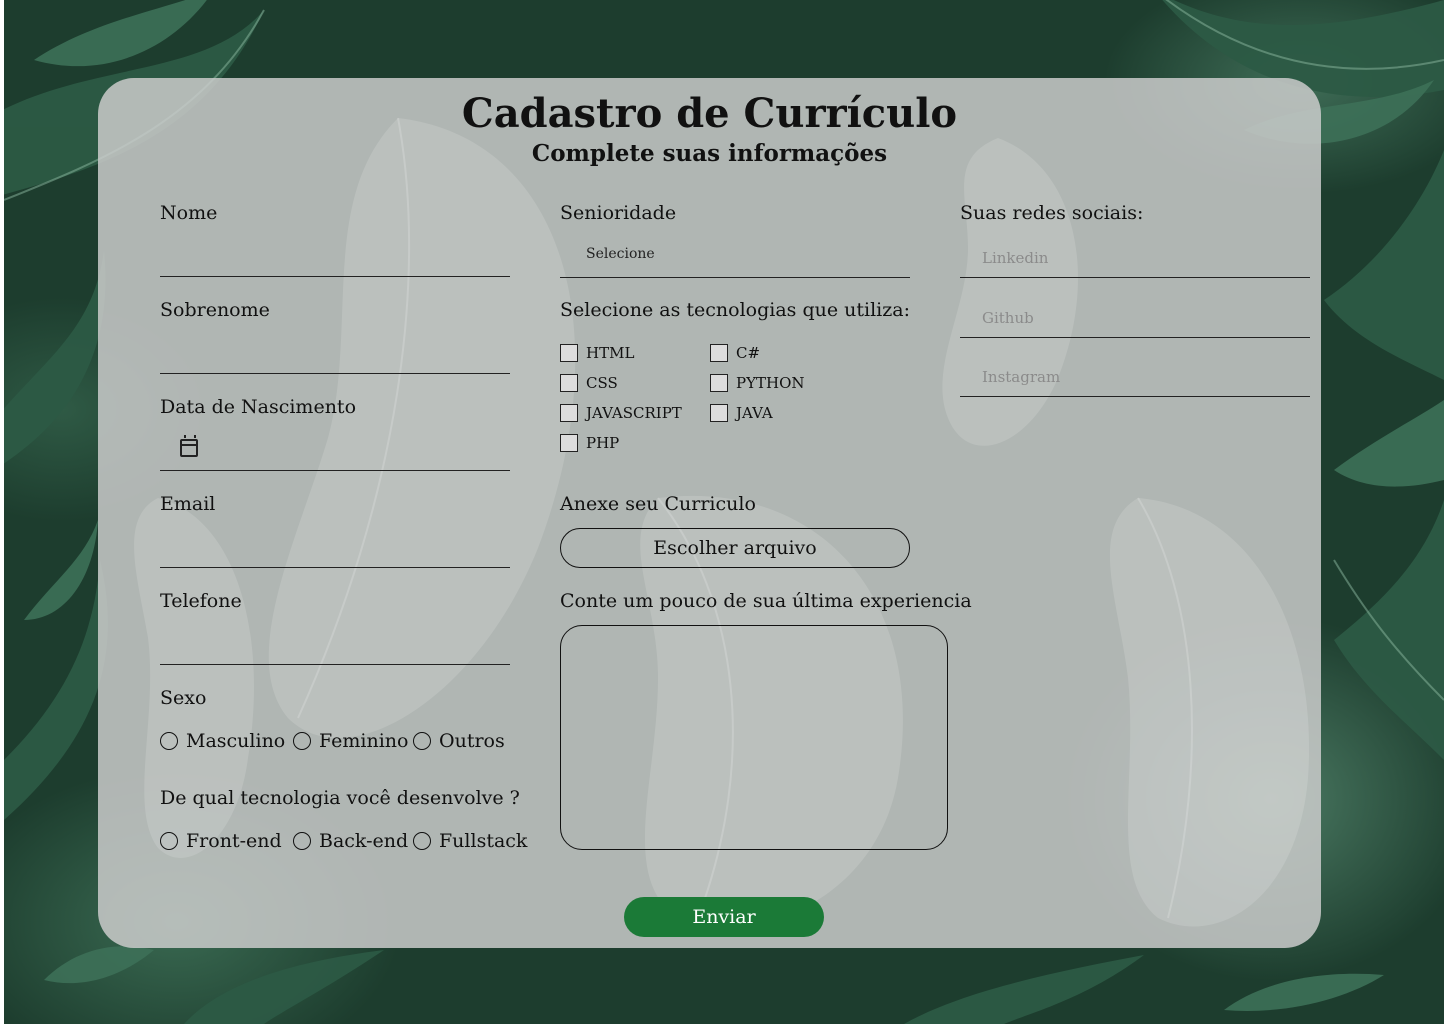  I want to click on checkbox-html: HTML, so click(597, 353).